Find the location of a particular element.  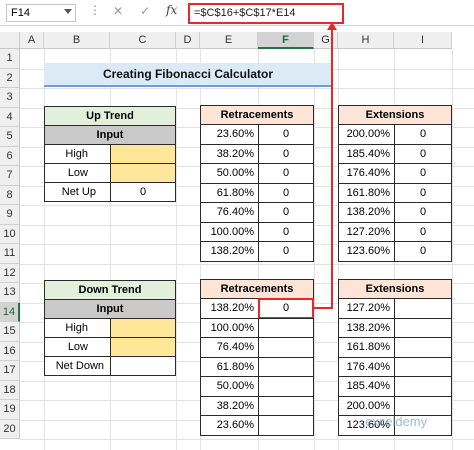

retracement-top-level: 38.20% is located at coordinates (229, 153).